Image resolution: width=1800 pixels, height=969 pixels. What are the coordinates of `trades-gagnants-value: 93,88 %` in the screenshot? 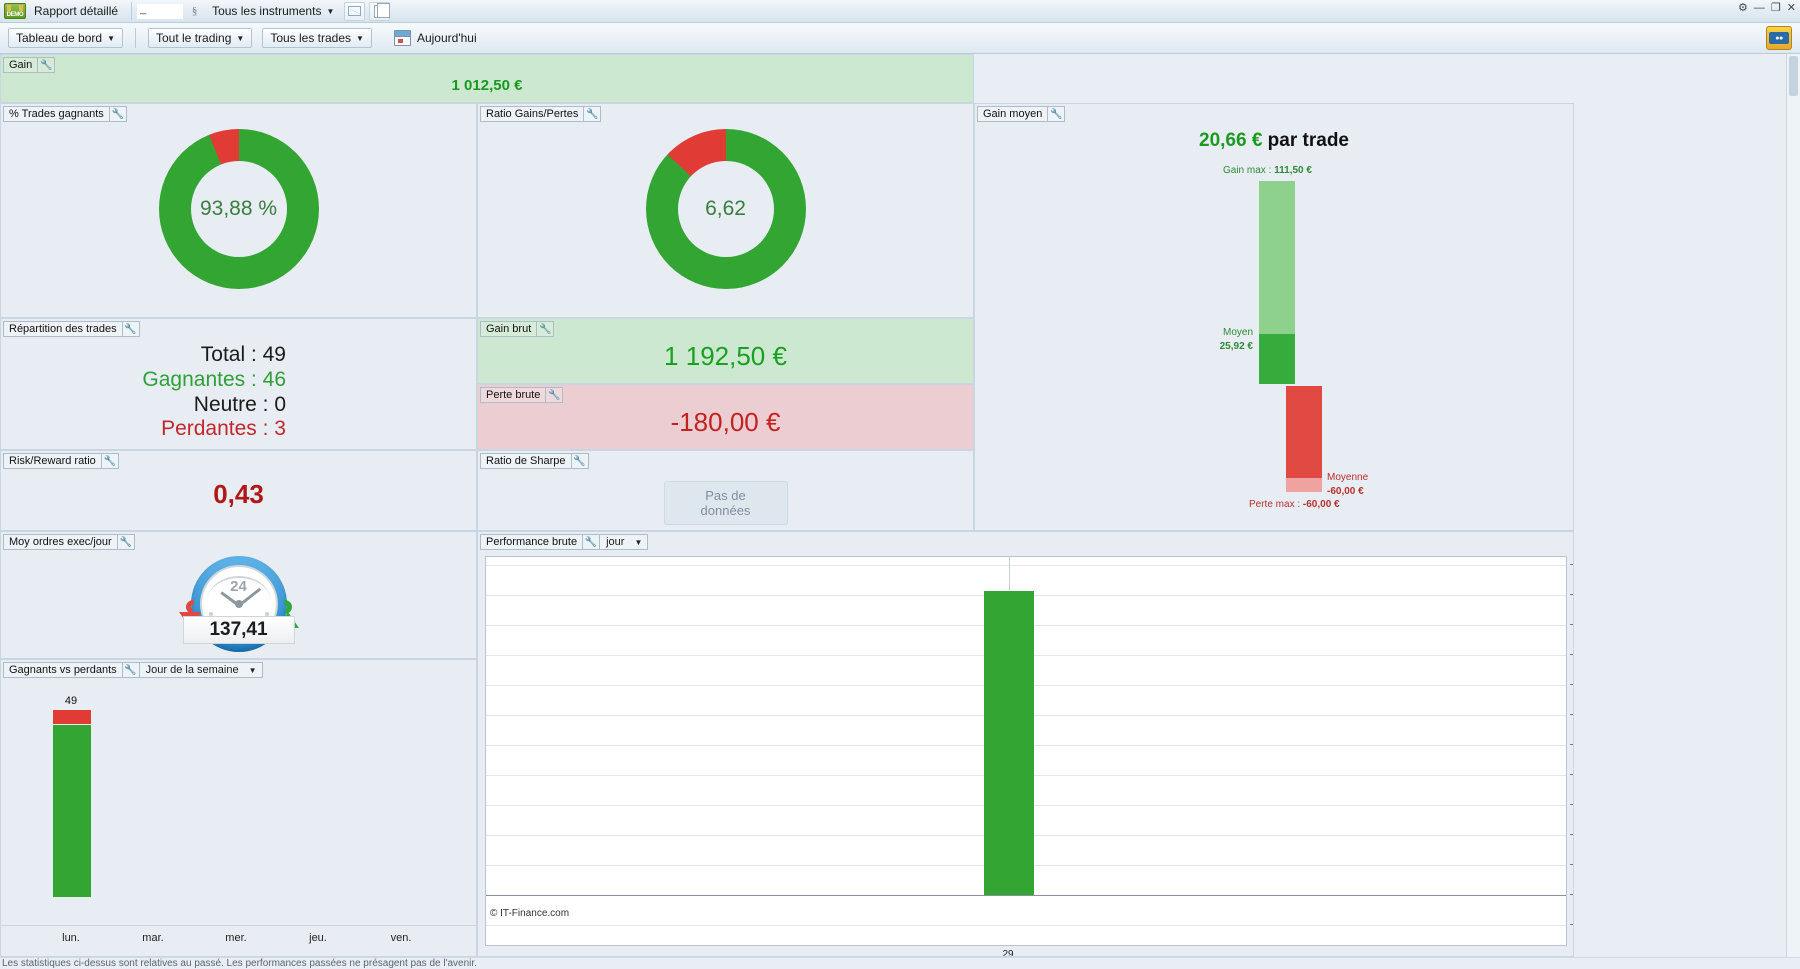 It's located at (238, 208).